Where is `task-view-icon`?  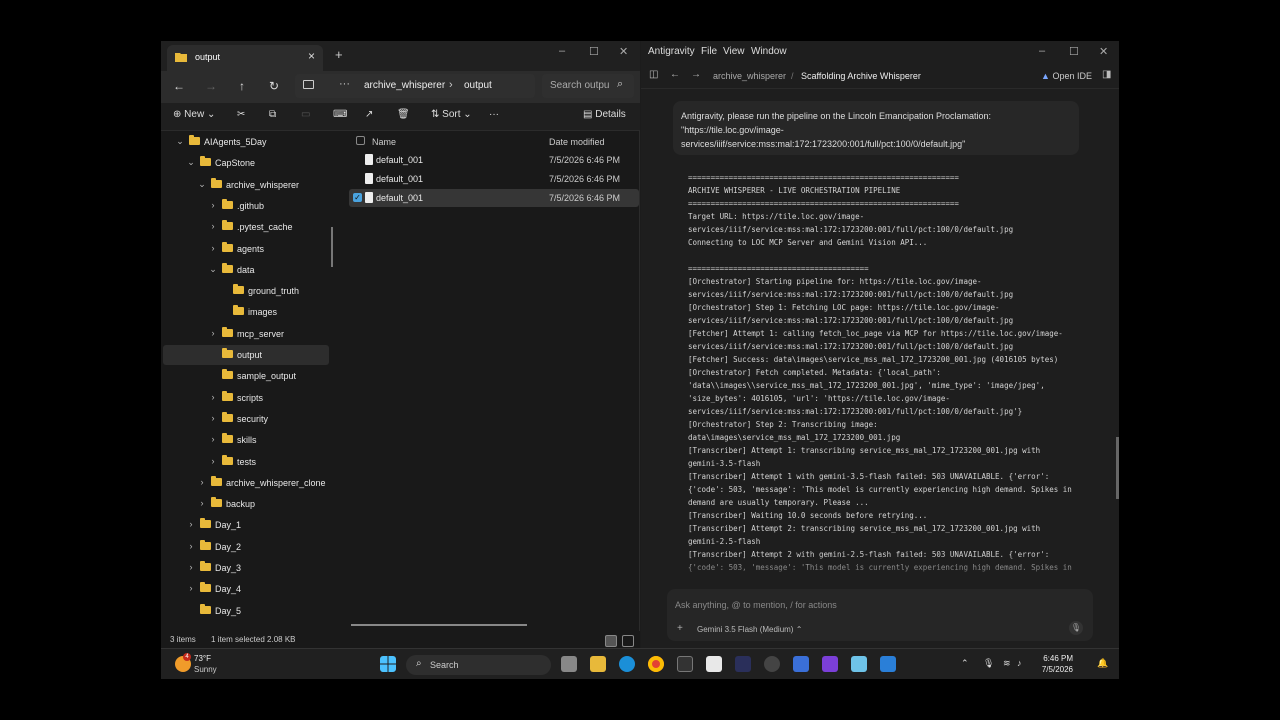 task-view-icon is located at coordinates (569, 664).